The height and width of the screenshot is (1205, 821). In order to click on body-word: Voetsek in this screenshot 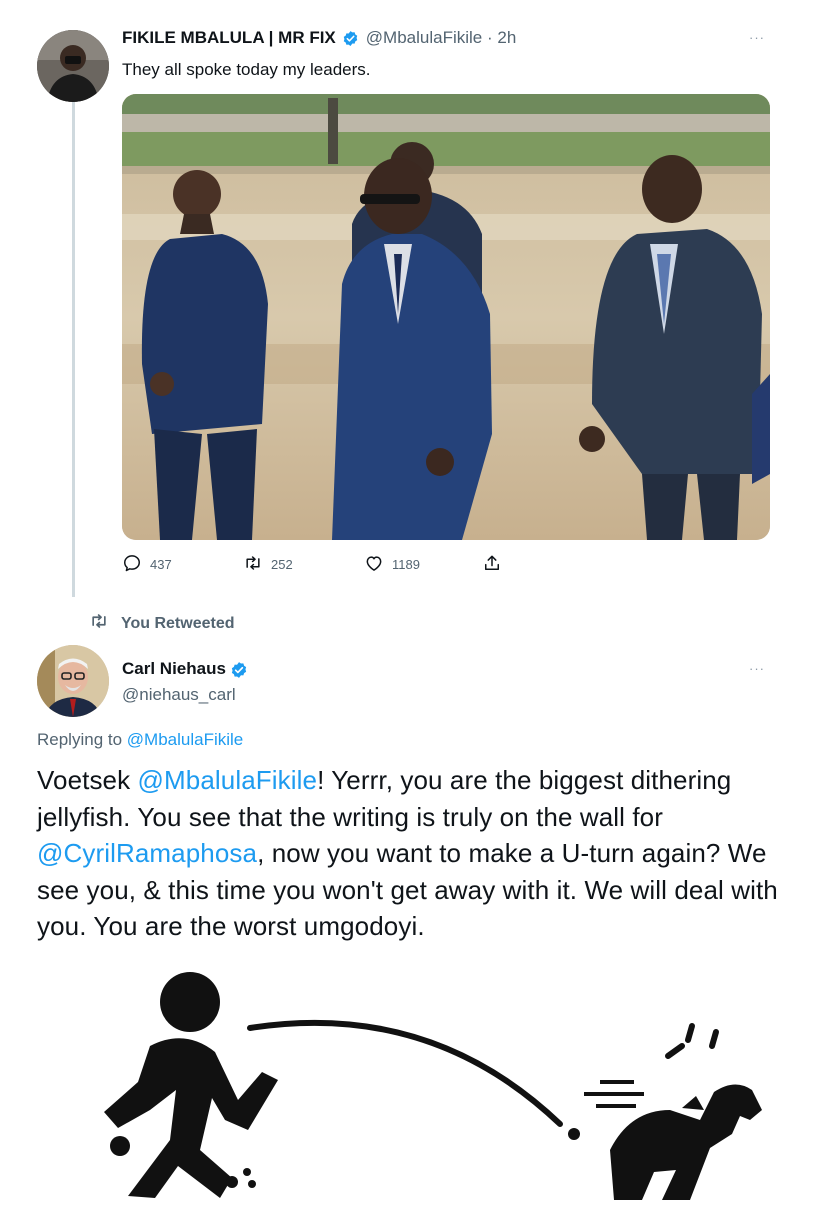, I will do `click(84, 780)`.